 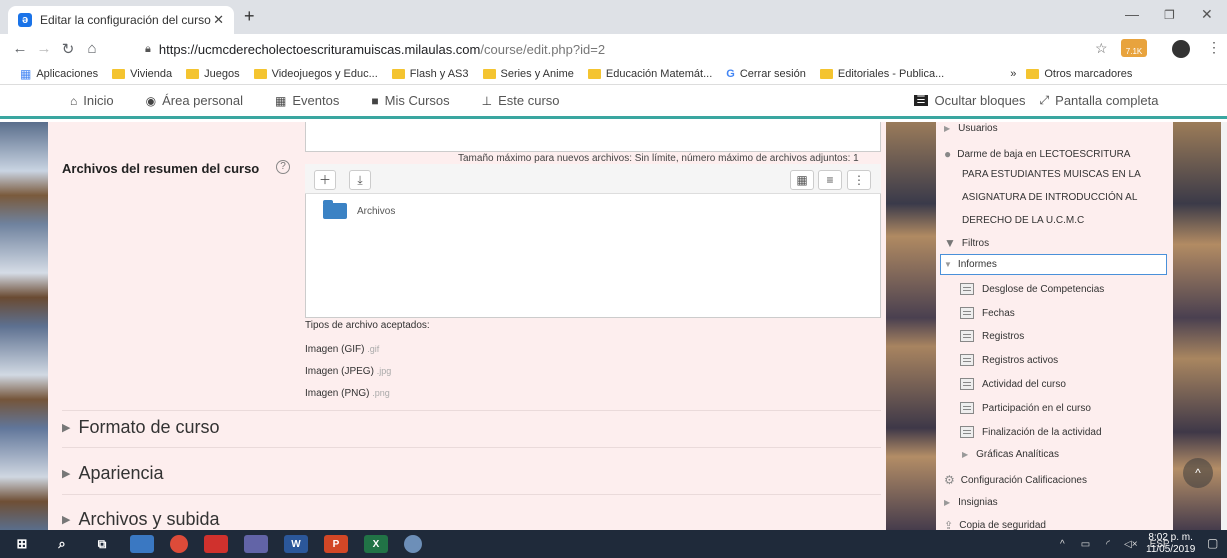 What do you see at coordinates (970, 264) in the screenshot?
I see `admin-item-informes: ▼ Informes` at bounding box center [970, 264].